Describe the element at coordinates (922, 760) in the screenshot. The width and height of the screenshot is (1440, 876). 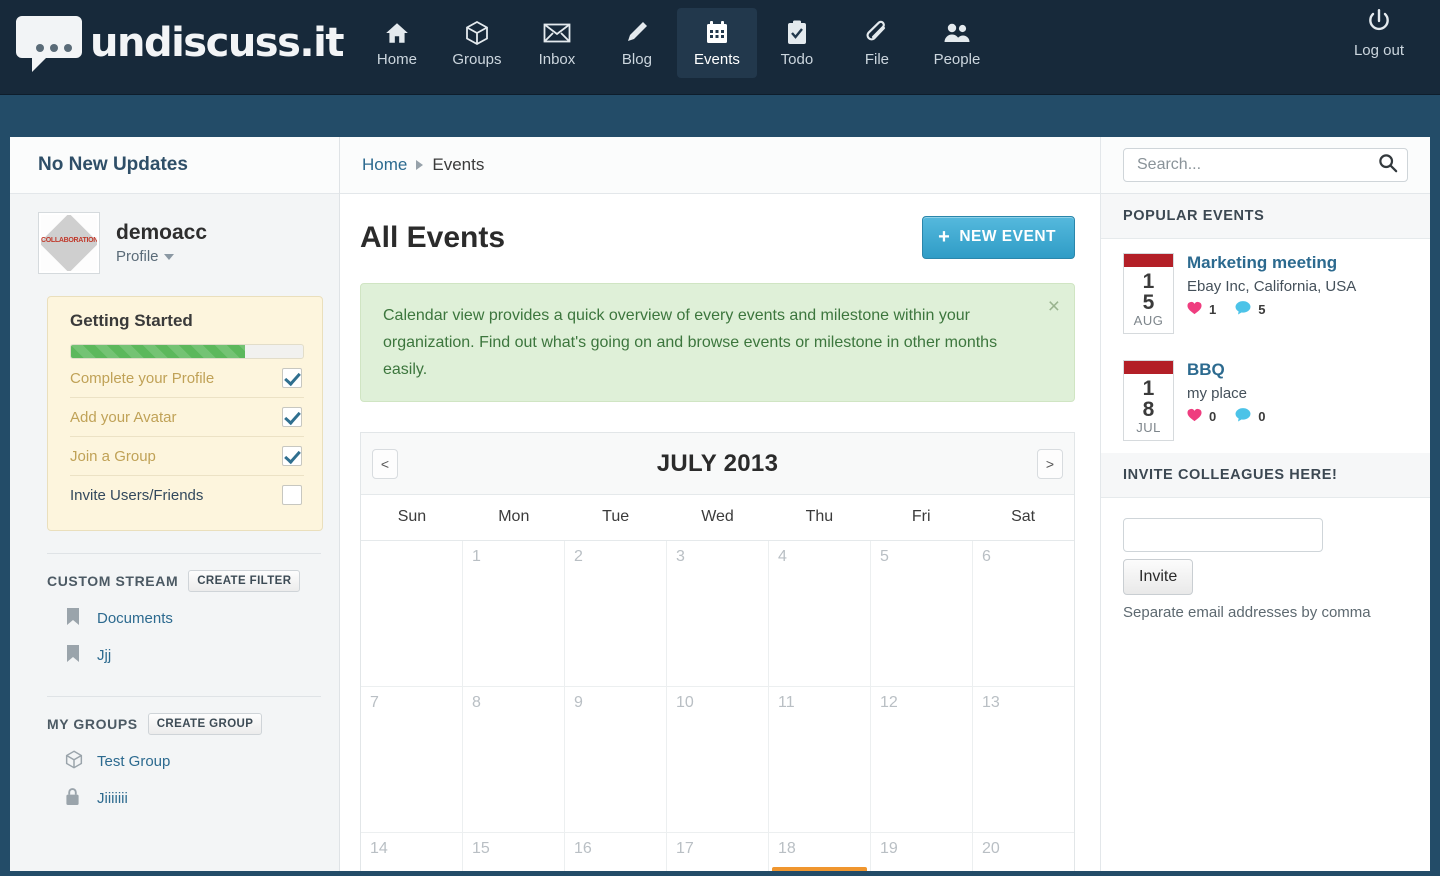
I see `calendar-day-cell: 12` at that location.